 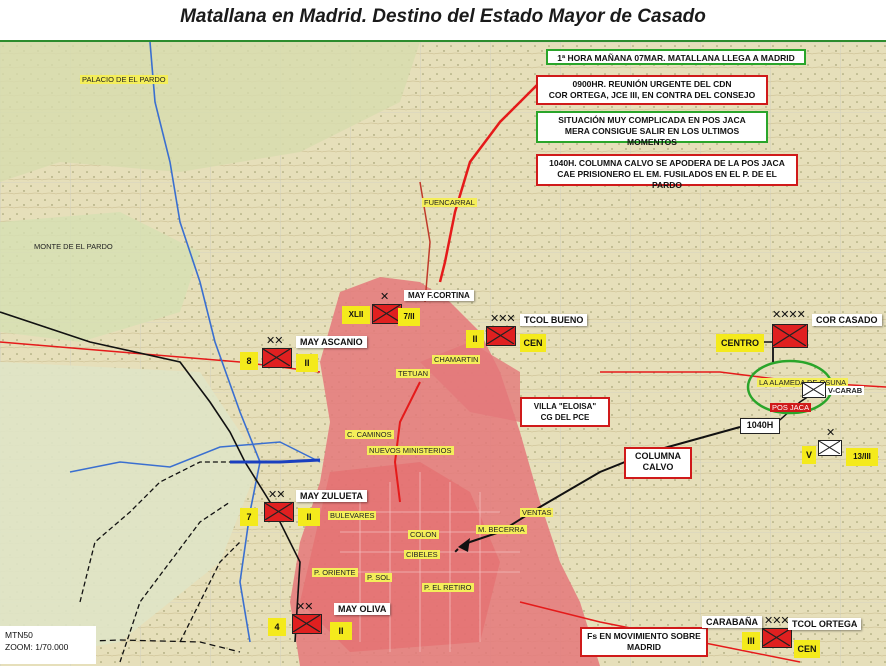 I want to click on place-sol: P. SOL, so click(x=379, y=577).